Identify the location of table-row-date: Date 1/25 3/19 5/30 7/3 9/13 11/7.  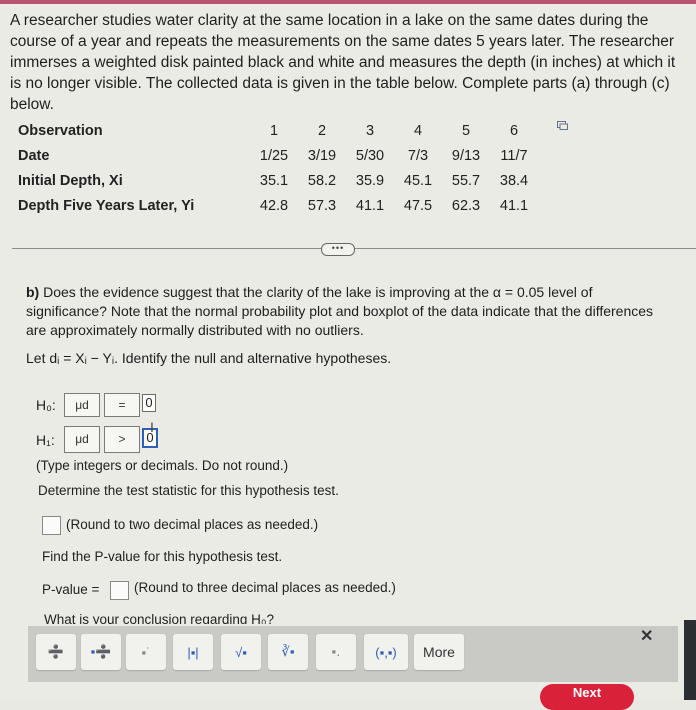
(278, 155).